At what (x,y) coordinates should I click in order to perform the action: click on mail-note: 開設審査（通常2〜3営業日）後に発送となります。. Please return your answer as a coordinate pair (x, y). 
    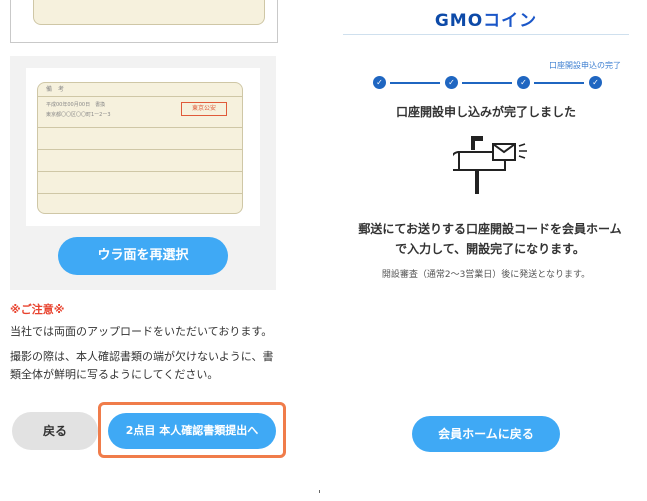
    Looking at the image, I should click on (486, 275).